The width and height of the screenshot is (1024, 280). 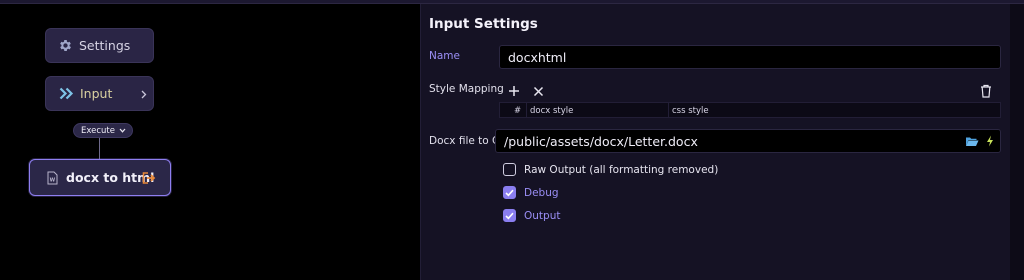 What do you see at coordinates (537, 57) in the screenshot?
I see `name-input-value: docxhtml` at bounding box center [537, 57].